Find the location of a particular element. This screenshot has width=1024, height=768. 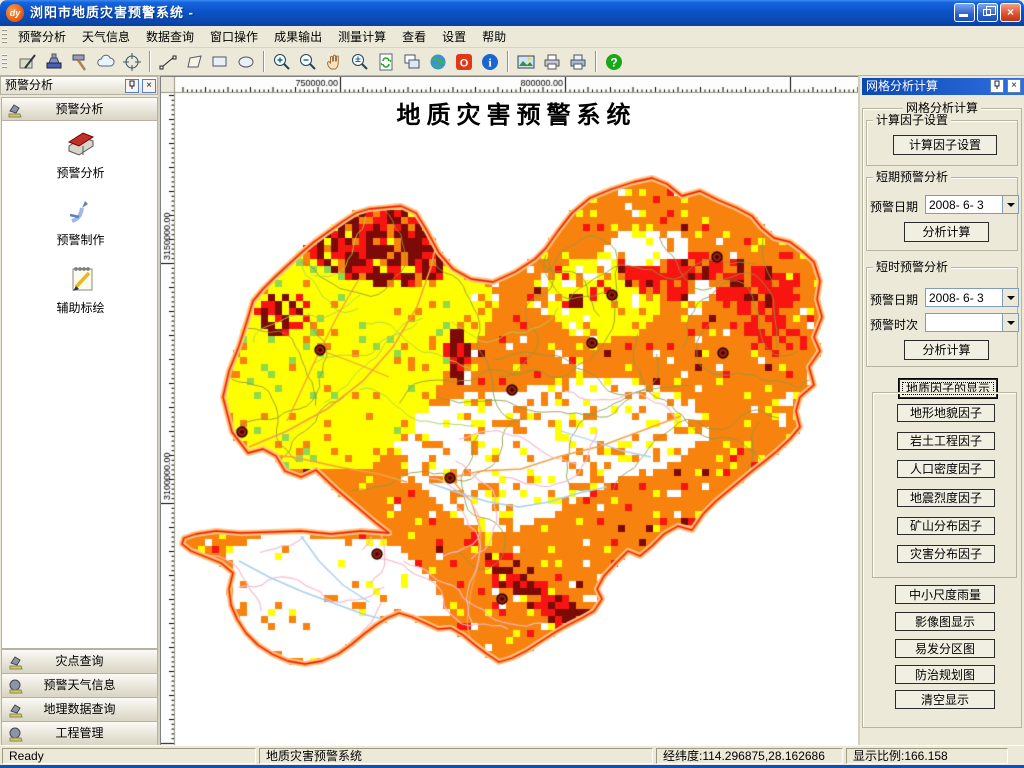

info-icon: i is located at coordinates (490, 61).